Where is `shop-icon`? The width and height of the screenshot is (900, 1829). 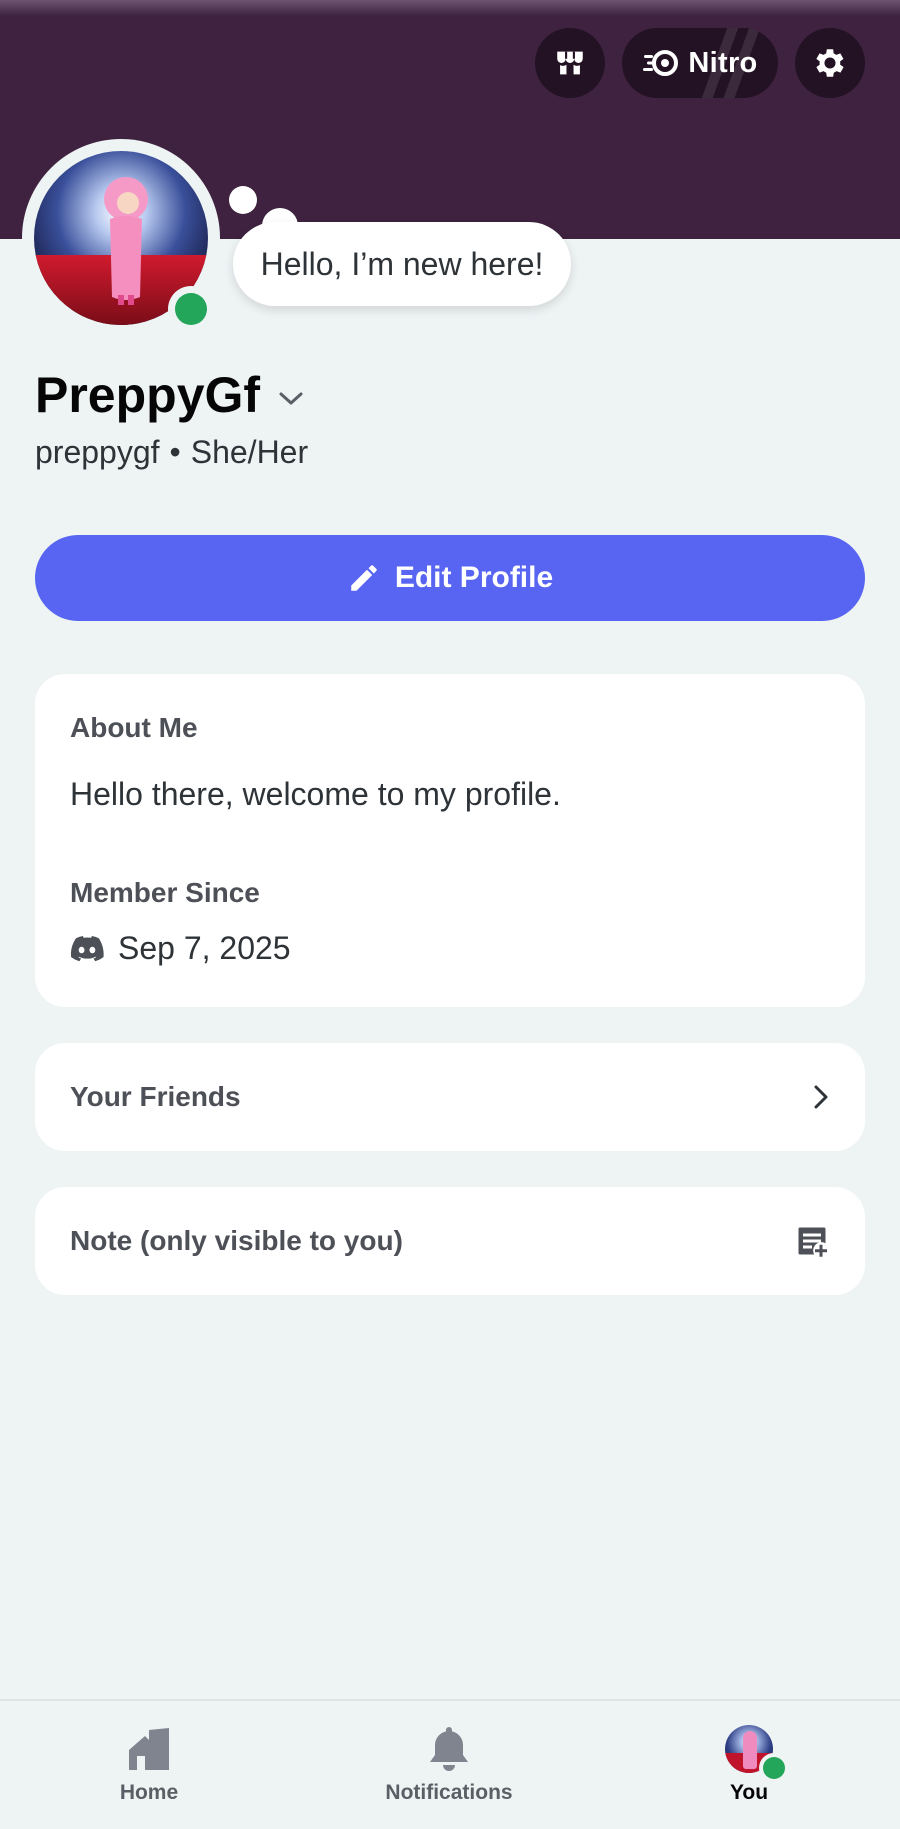 shop-icon is located at coordinates (570, 63).